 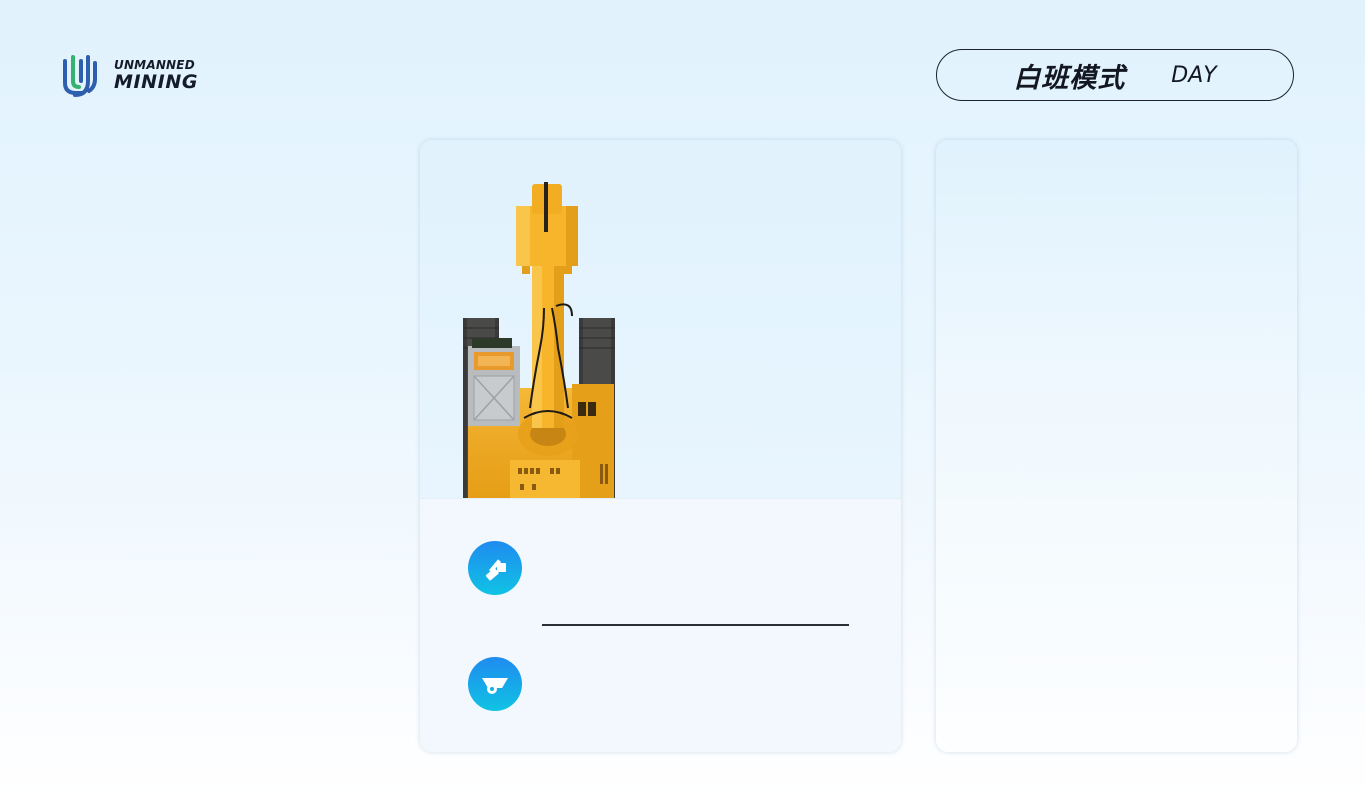 I want to click on excavator-glyph-icon, so click(x=495, y=570).